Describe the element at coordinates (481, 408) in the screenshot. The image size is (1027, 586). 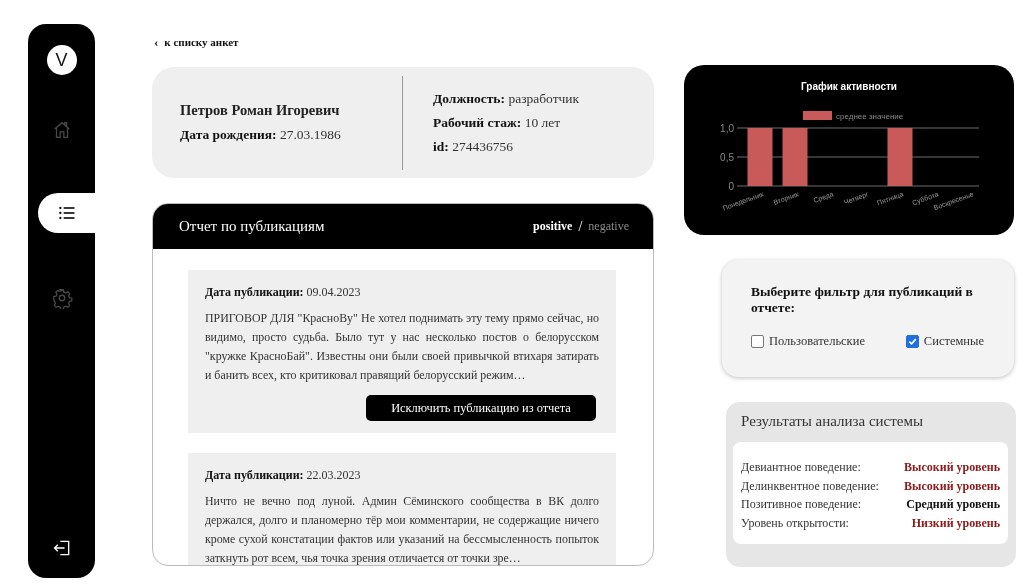
I see `exclude-button: Исключить публикацию из отчета` at that location.